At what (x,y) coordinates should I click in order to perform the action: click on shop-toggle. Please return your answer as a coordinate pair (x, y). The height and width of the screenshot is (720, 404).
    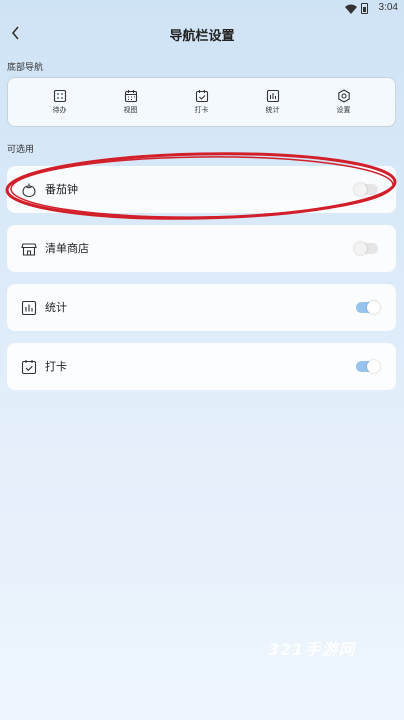
    Looking at the image, I should click on (366, 248).